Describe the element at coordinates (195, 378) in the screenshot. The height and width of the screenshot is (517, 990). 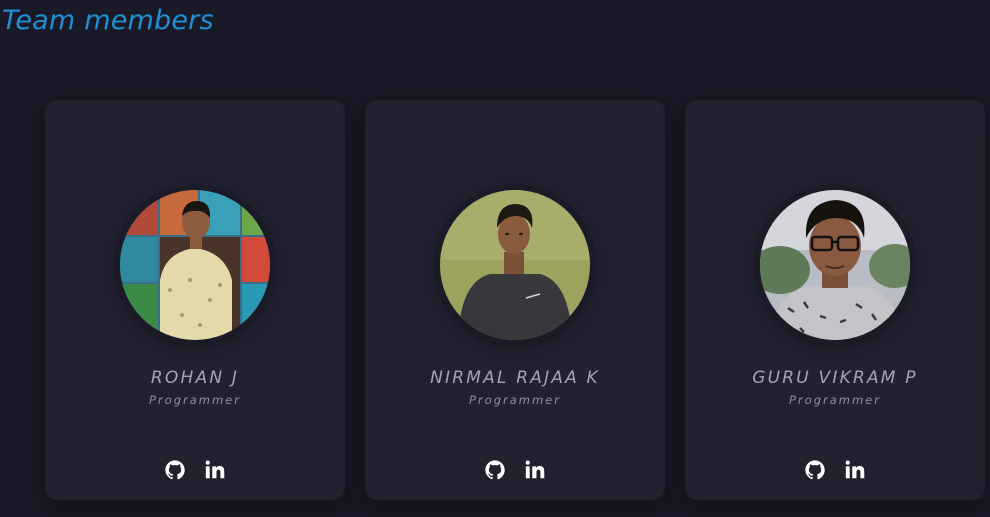
I see `member-name: ROHAN J` at that location.